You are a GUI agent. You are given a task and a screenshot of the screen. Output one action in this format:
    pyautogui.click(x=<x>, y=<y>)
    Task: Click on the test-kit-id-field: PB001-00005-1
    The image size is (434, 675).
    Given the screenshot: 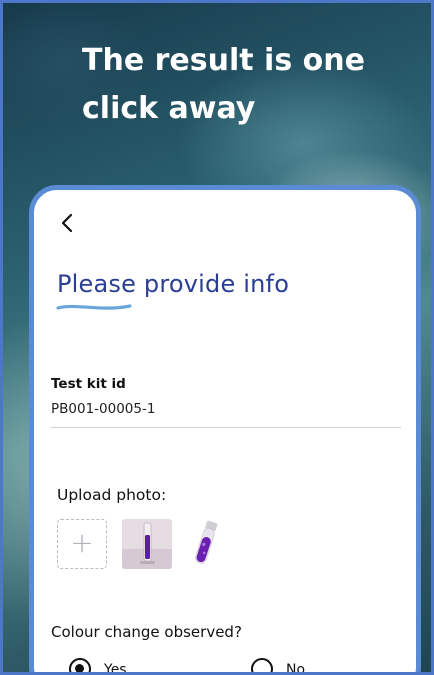 What is the action you would take?
    pyautogui.click(x=103, y=409)
    